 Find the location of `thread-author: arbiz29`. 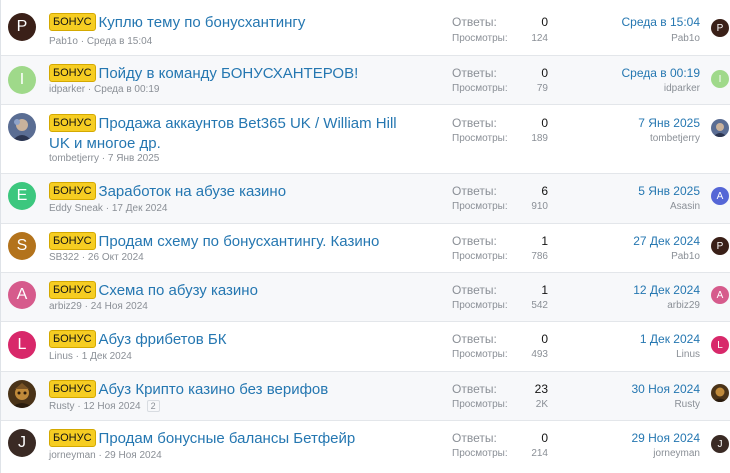

thread-author: arbiz29 is located at coordinates (65, 306).